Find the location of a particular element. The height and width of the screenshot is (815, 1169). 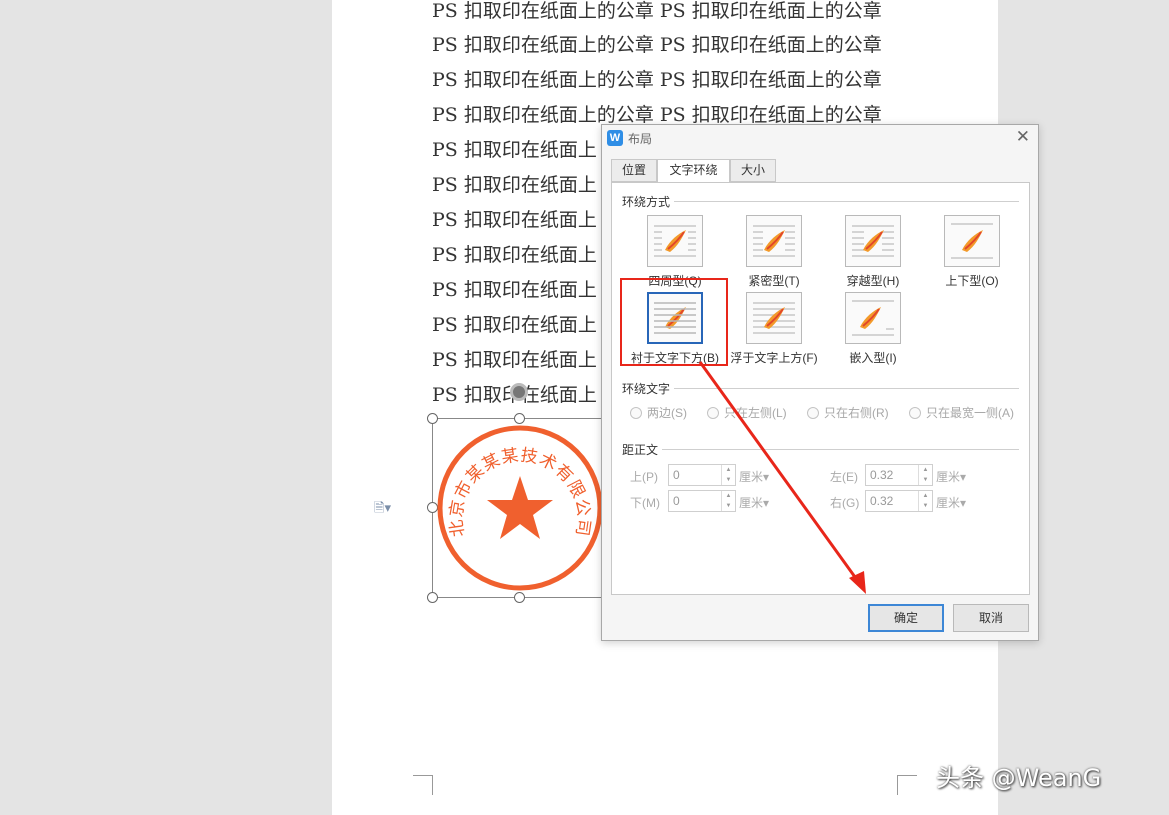

distance-left-unit: 厘米▾ is located at coordinates (951, 476).